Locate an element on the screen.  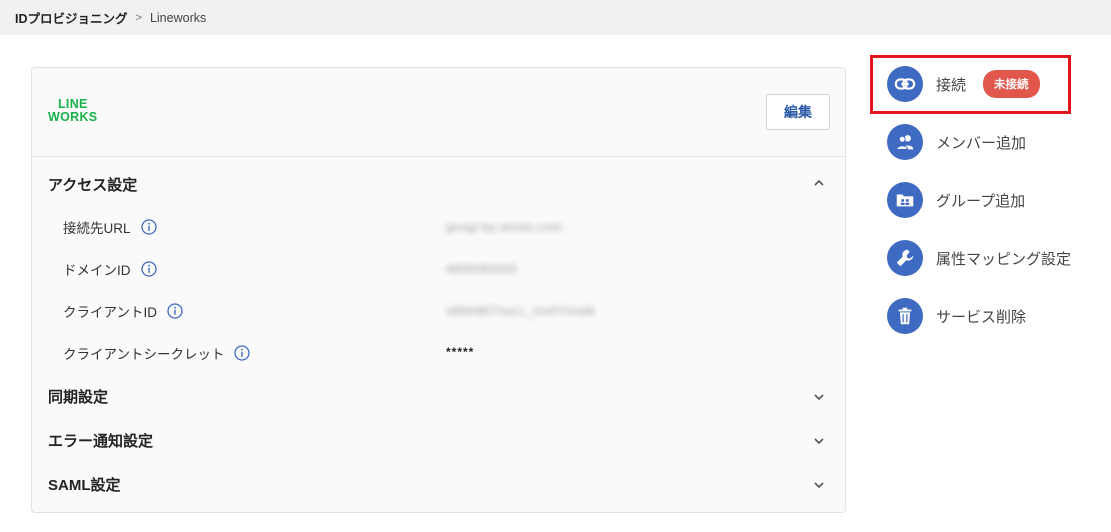
side-item-label: 属性マッピング設定 is located at coordinates (1004, 259).